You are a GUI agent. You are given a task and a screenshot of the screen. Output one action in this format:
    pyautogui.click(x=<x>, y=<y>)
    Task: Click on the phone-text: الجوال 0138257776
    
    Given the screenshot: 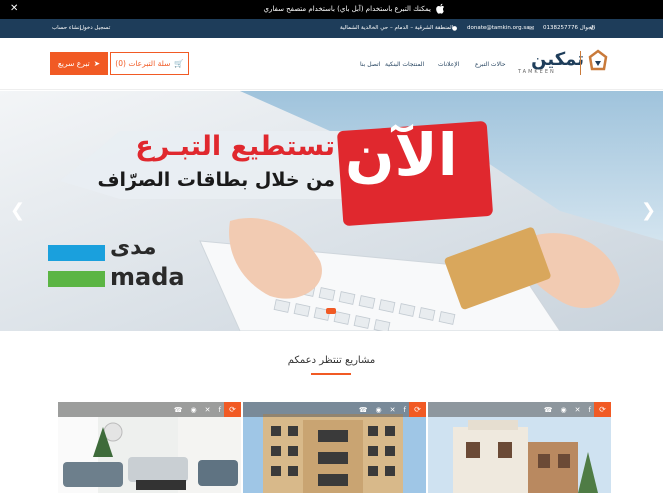 What is the action you would take?
    pyautogui.click(x=569, y=28)
    